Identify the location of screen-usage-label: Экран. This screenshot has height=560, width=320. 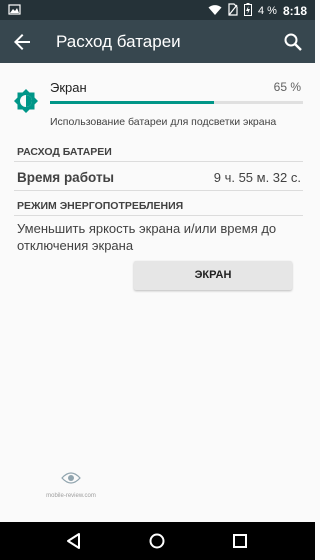
(68, 87).